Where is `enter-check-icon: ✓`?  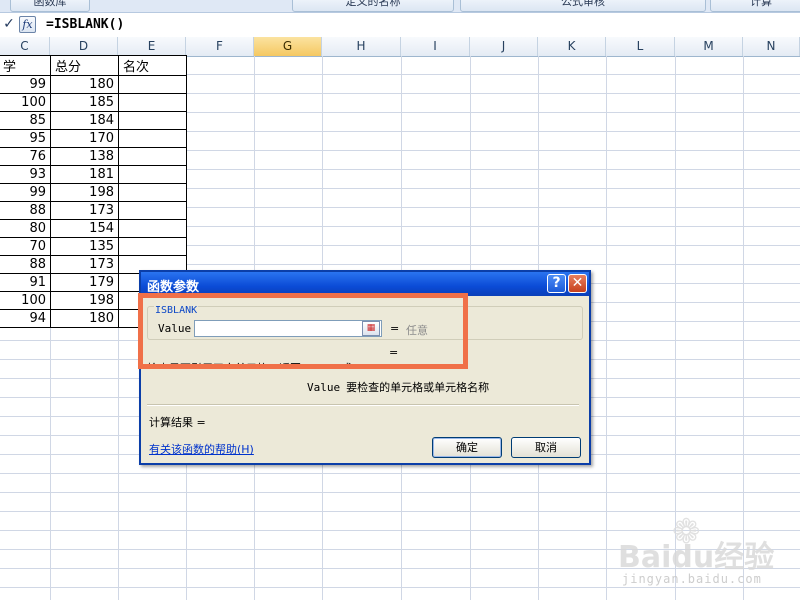
enter-check-icon: ✓ is located at coordinates (9, 24).